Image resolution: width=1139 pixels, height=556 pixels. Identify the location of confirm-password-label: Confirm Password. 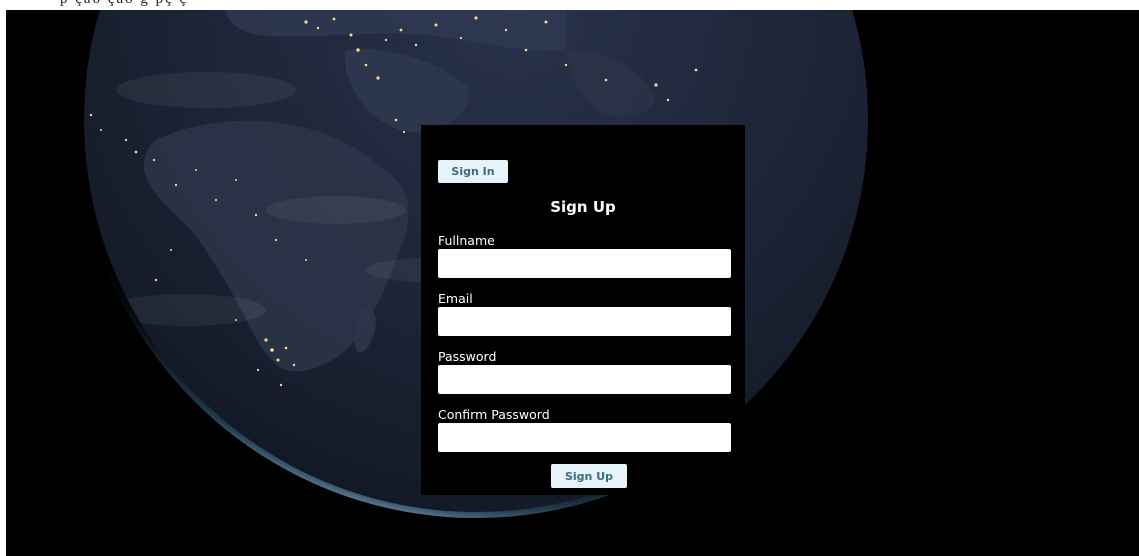
(494, 414).